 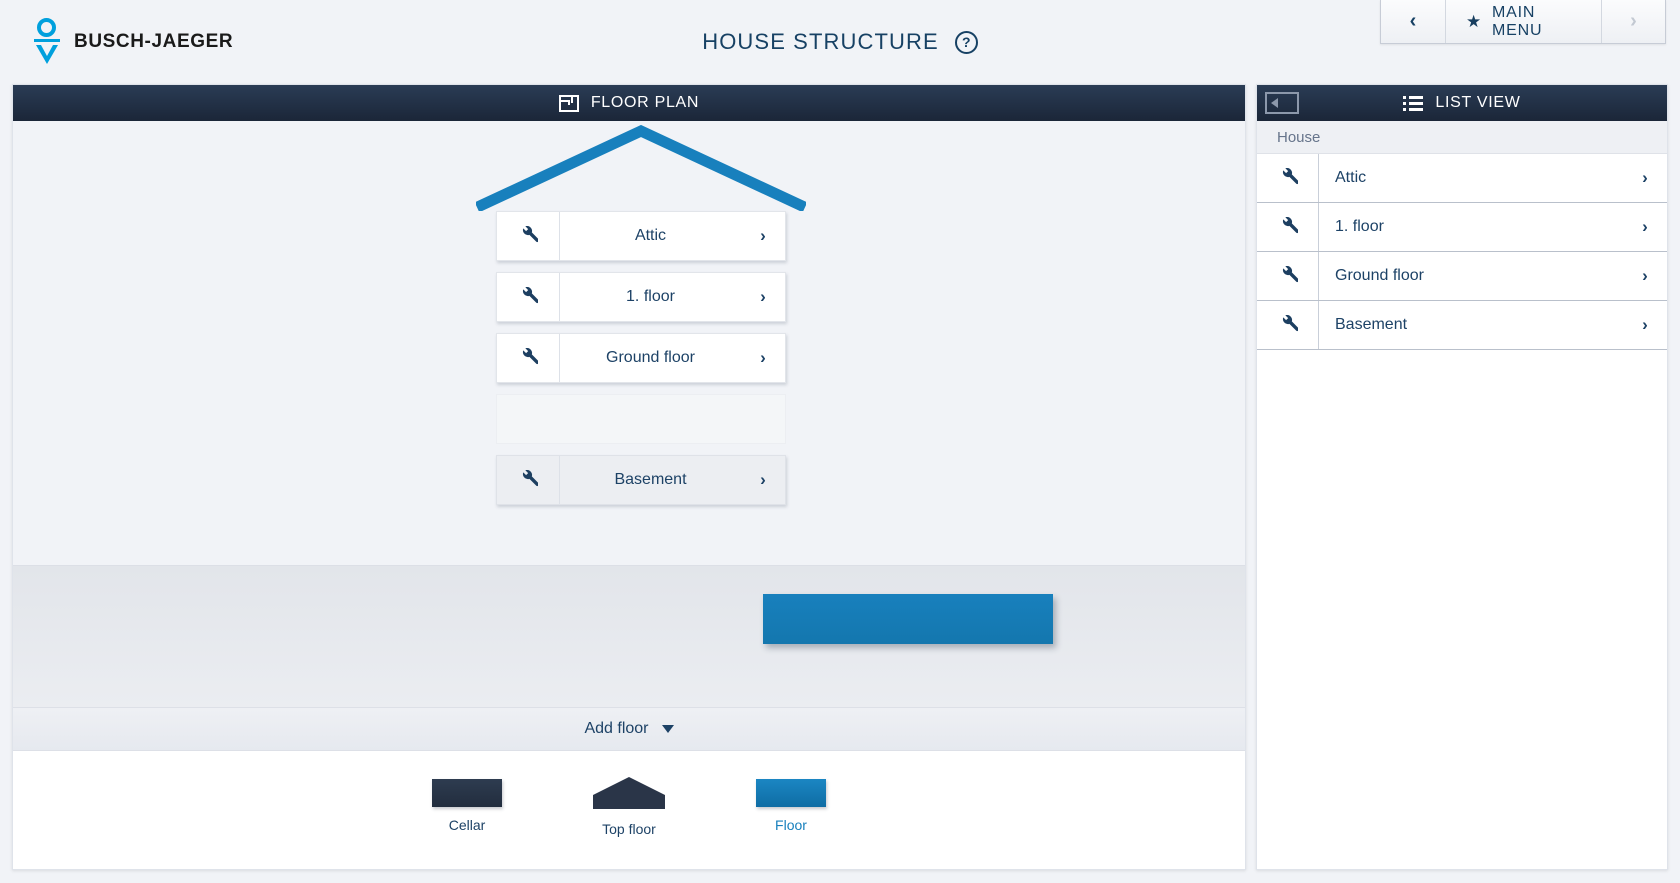 I want to click on collapse-panel-icon, so click(x=1282, y=103).